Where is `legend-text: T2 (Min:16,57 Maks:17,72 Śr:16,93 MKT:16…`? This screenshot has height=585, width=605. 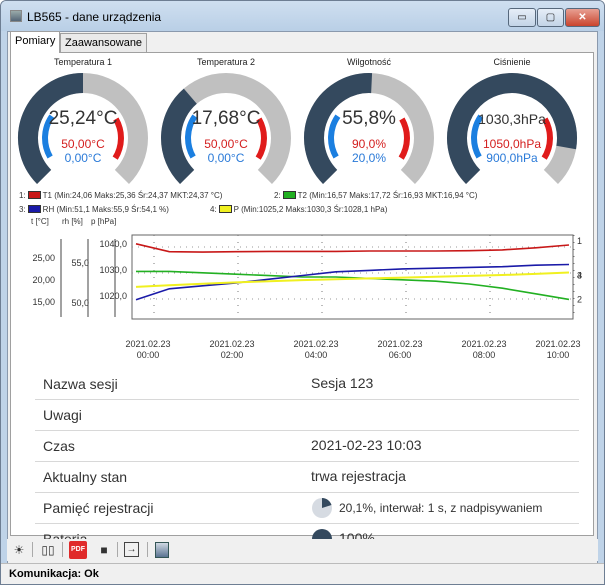 legend-text: T2 (Min:16,57 Maks:17,72 Śr:16,93 MKT:16… is located at coordinates (387, 195).